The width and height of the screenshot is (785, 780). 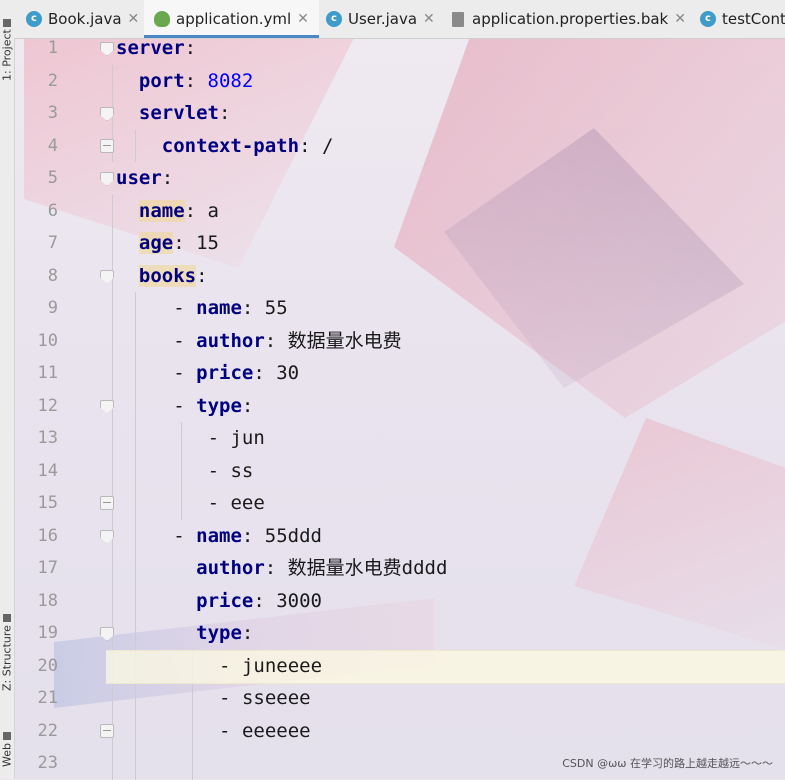 What do you see at coordinates (399, 601) in the screenshot?
I see `code-line: 18 price: 3000` at bounding box center [399, 601].